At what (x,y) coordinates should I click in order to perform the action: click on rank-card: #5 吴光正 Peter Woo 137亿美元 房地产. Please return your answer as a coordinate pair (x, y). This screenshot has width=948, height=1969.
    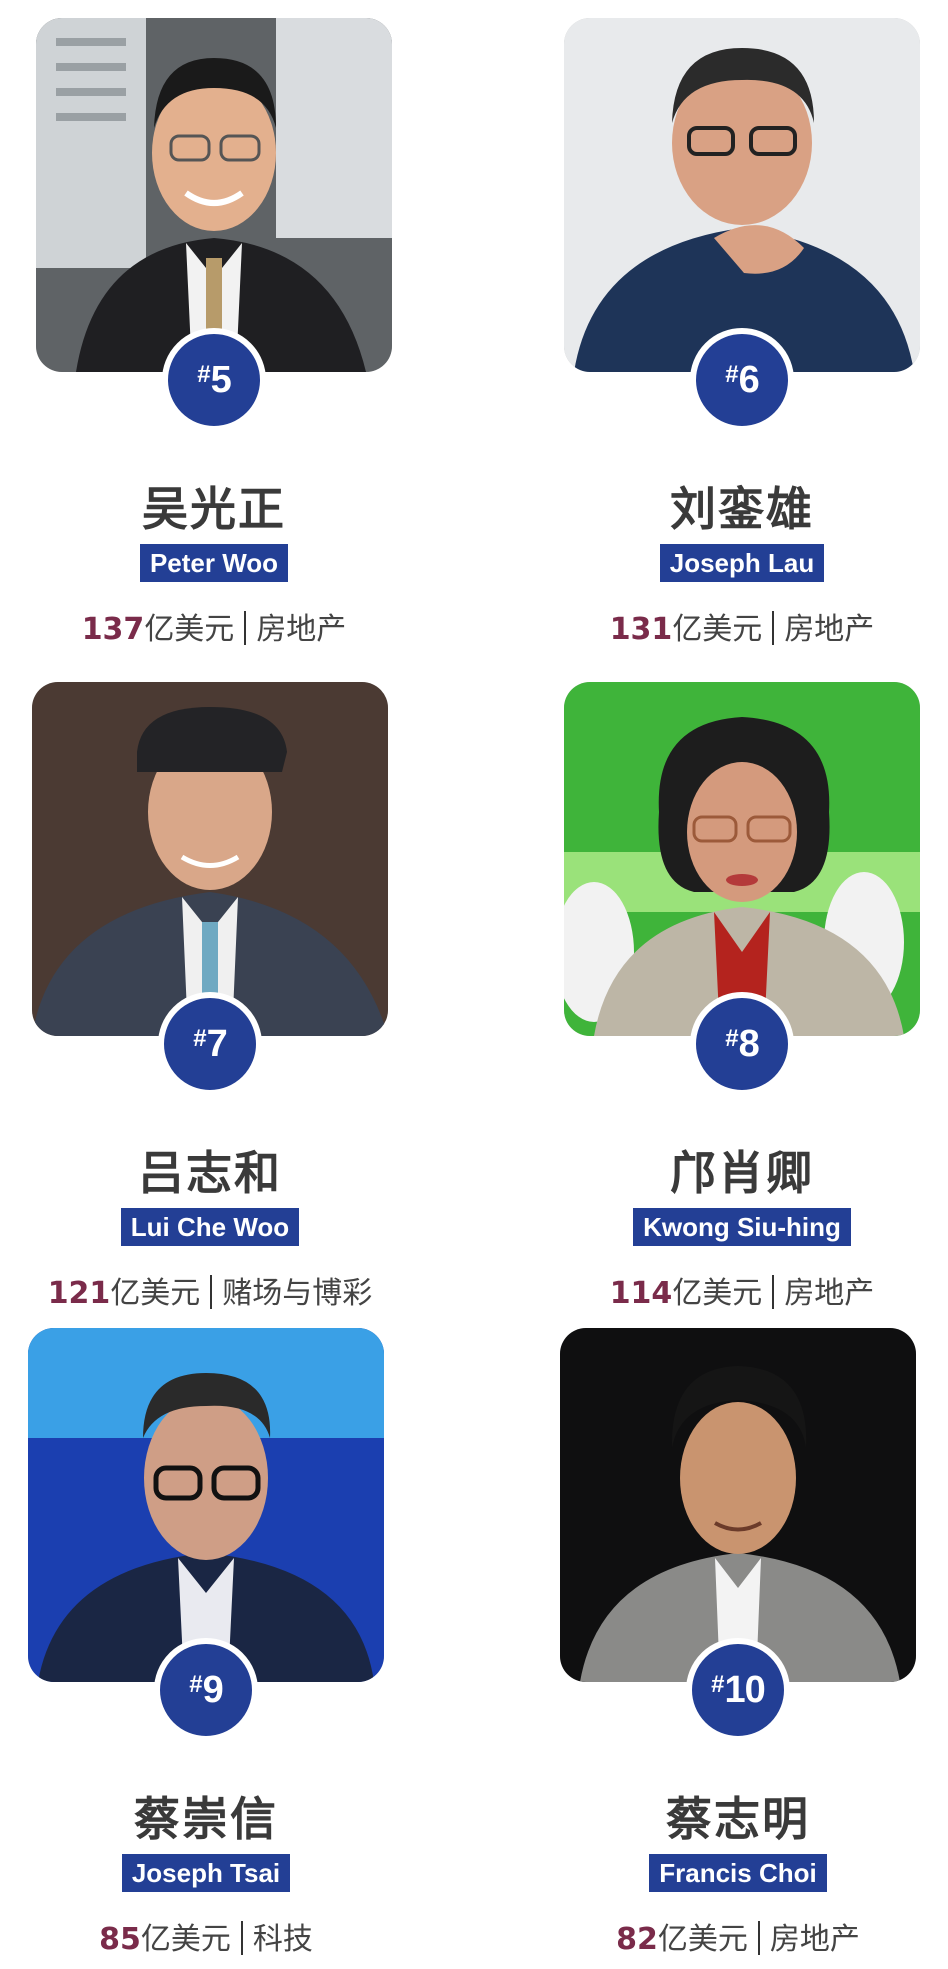
    Looking at the image, I should click on (216, 338).